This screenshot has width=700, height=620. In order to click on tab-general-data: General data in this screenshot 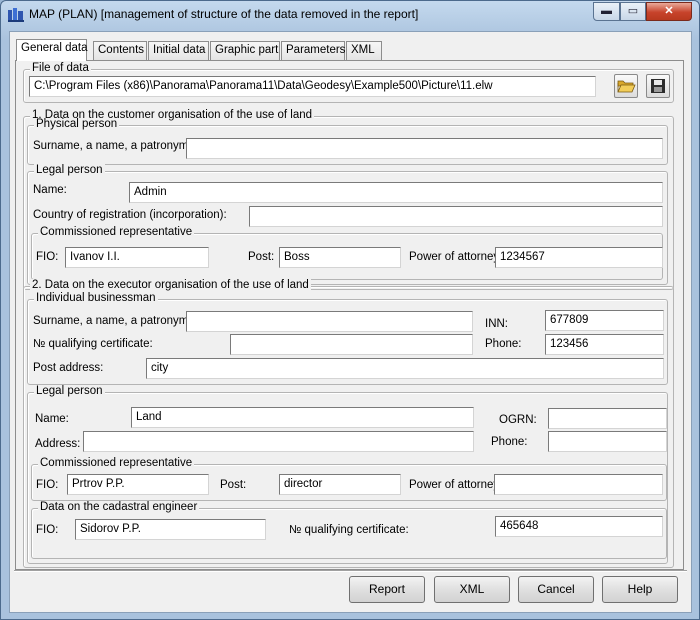, I will do `click(52, 50)`.